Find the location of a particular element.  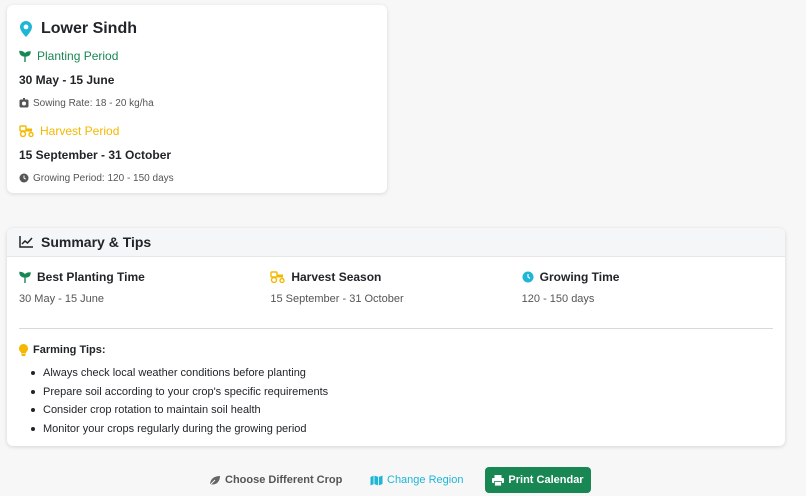

change-region-button: Change Region is located at coordinates (416, 480).